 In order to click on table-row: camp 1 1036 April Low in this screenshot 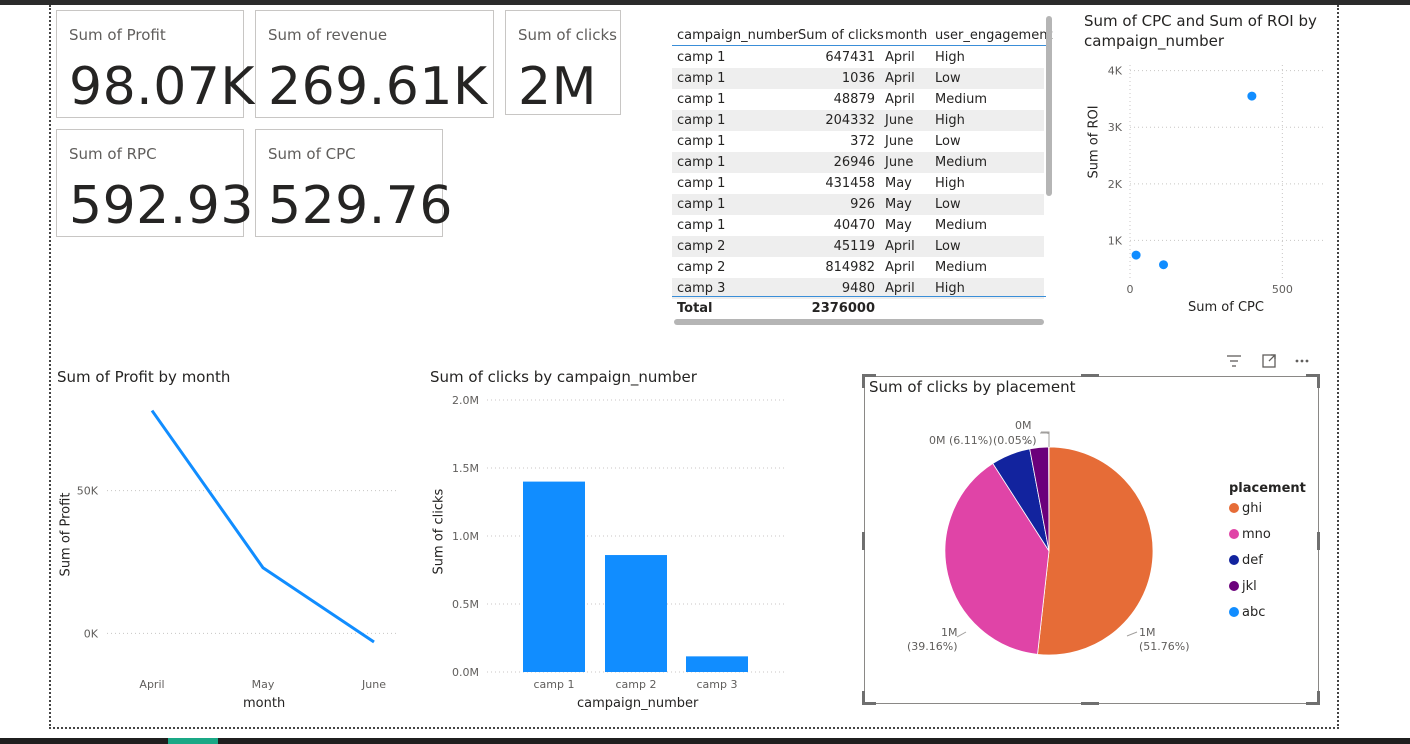, I will do `click(858, 78)`.